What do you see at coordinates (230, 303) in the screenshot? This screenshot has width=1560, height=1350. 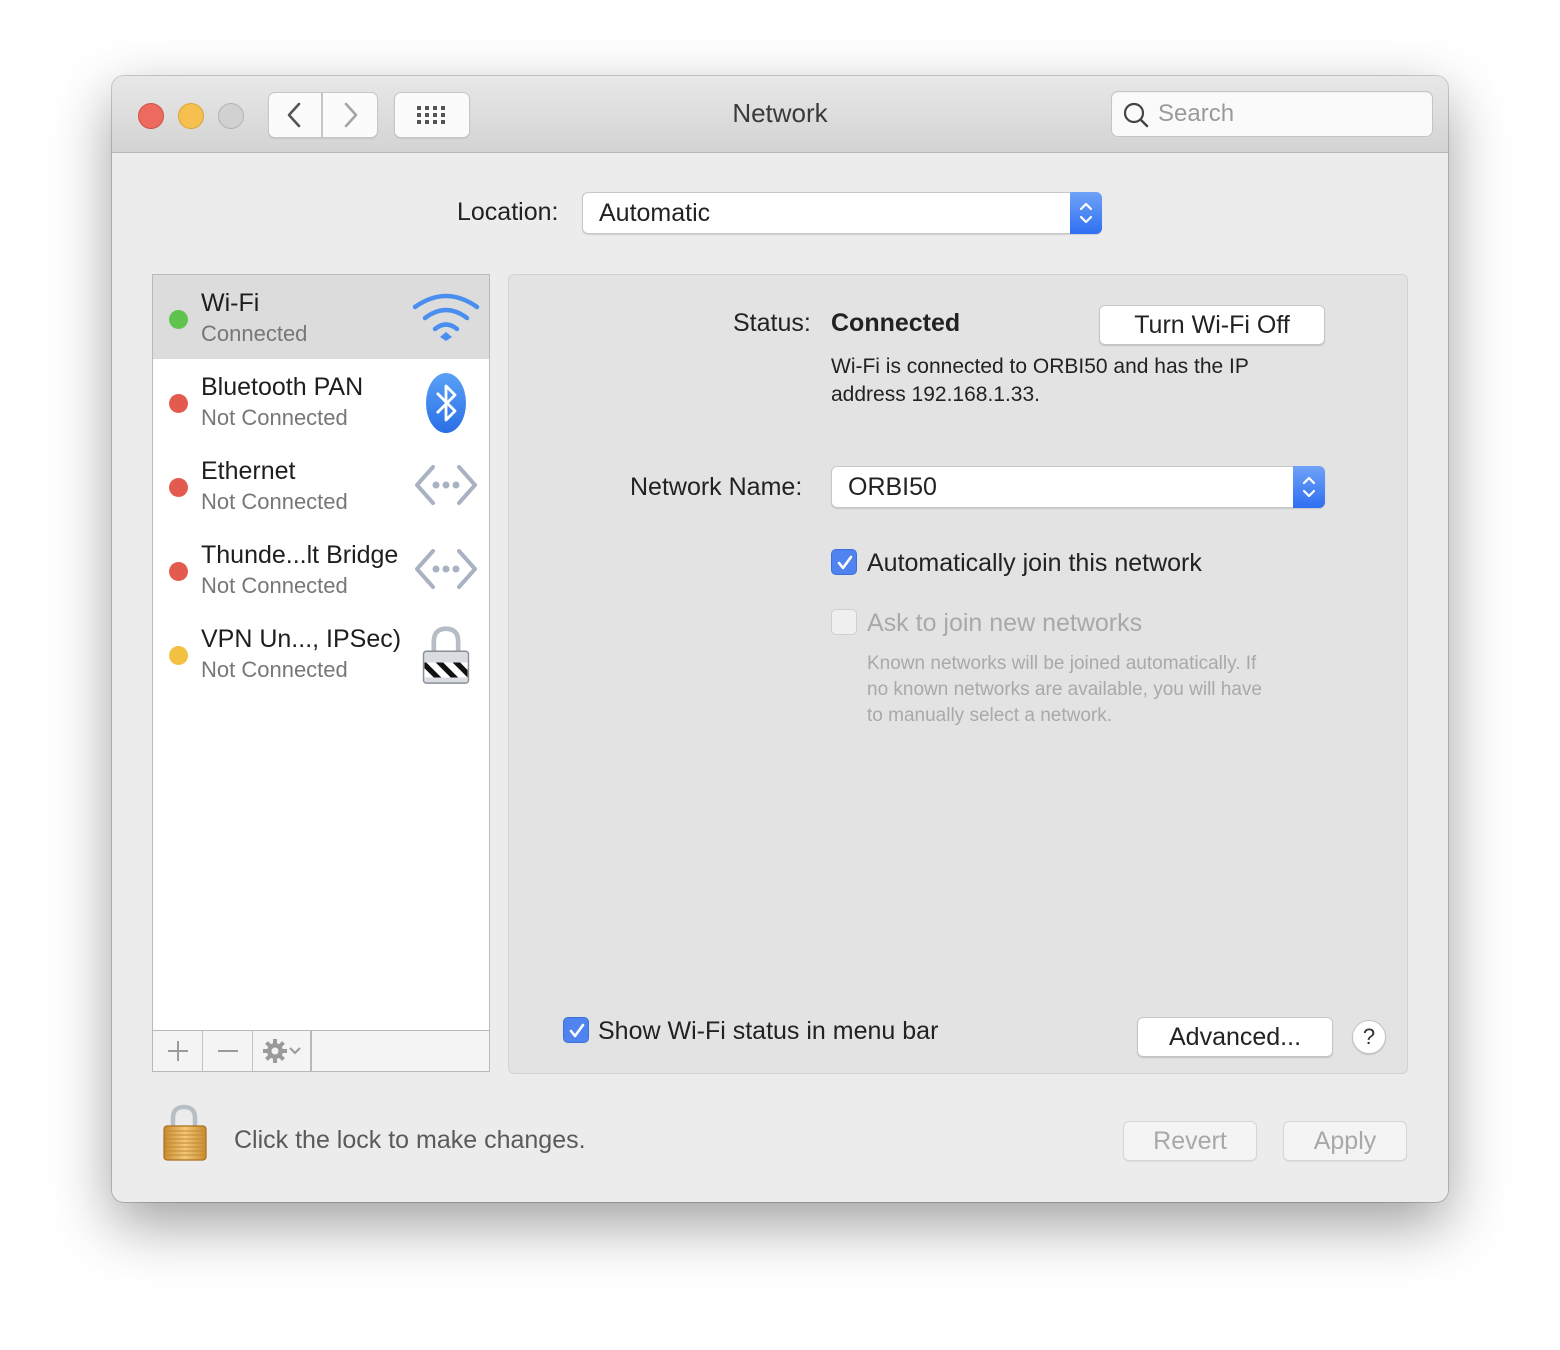 I see `service-name: Wi-Fi` at bounding box center [230, 303].